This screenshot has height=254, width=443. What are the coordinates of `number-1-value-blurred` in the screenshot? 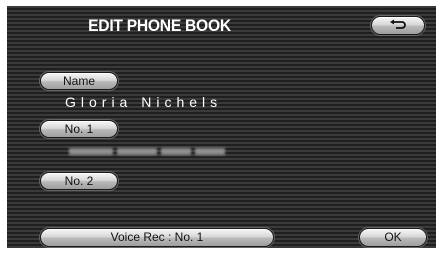 It's located at (149, 152).